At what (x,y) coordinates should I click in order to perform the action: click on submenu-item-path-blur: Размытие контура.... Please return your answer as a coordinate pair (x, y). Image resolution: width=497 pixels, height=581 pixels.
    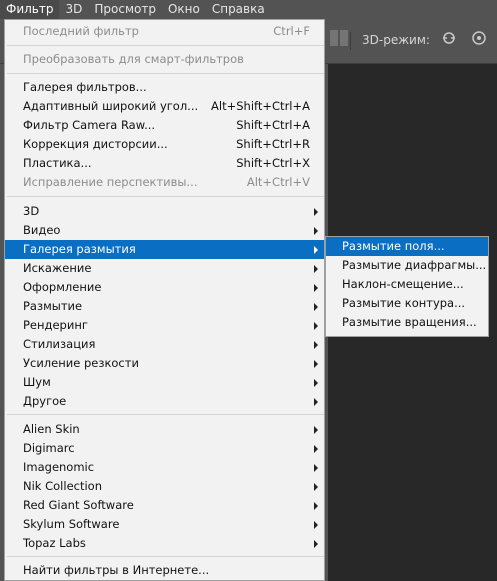
    Looking at the image, I should click on (407, 303).